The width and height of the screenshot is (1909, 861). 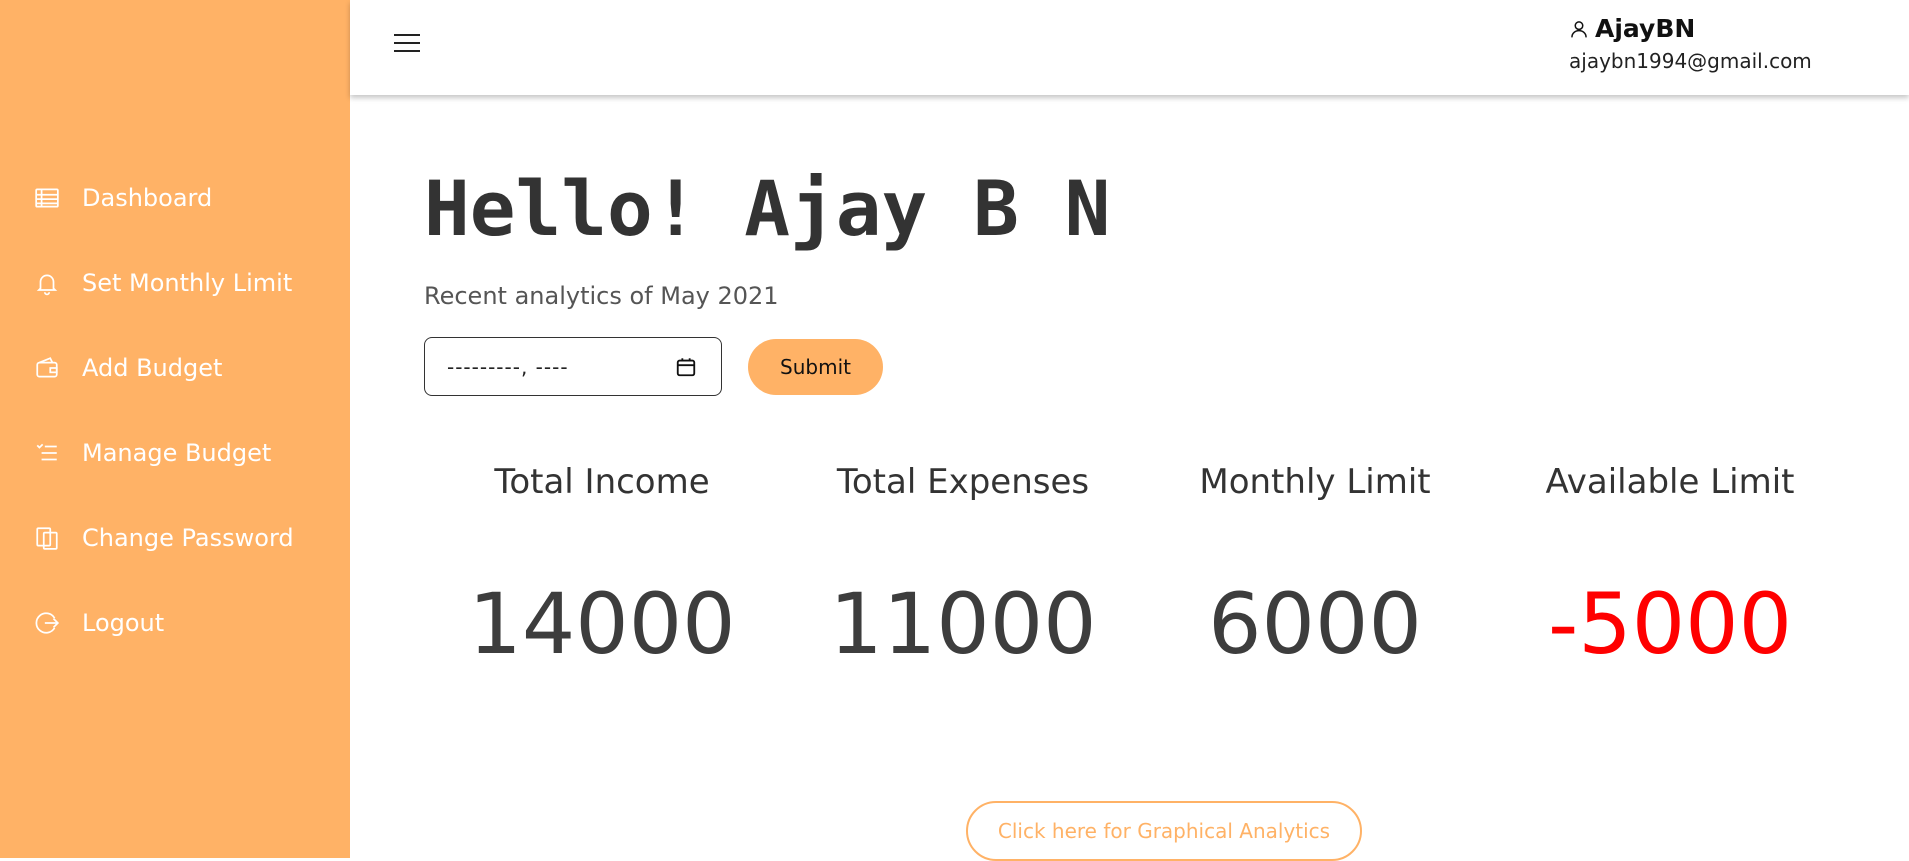 I want to click on sidebar-item-label: Set Monthly Limit, so click(x=187, y=282).